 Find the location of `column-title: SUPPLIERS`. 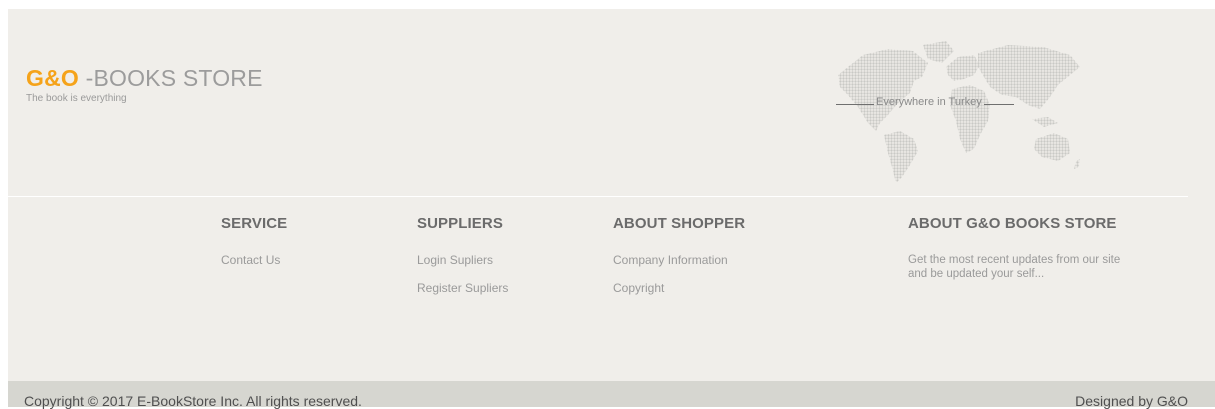

column-title: SUPPLIERS is located at coordinates (460, 223).